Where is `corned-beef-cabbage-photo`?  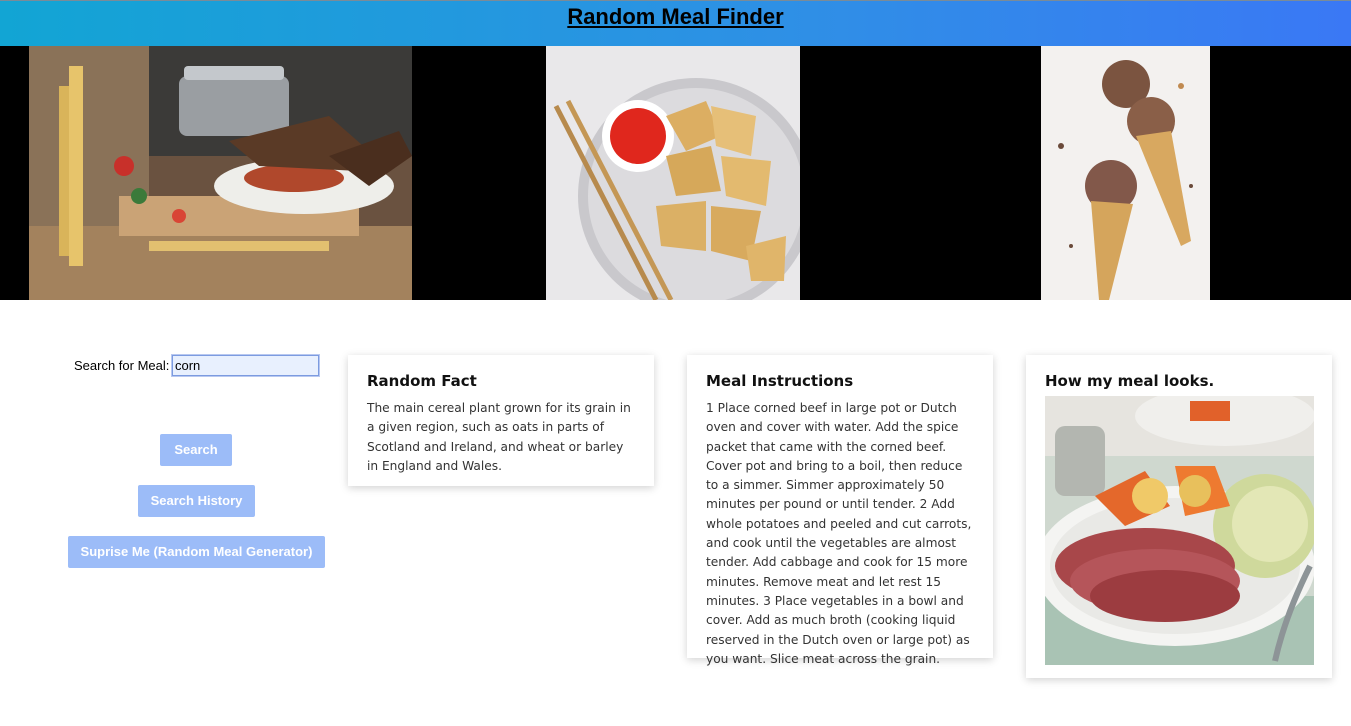 corned-beef-cabbage-photo is located at coordinates (1179, 530).